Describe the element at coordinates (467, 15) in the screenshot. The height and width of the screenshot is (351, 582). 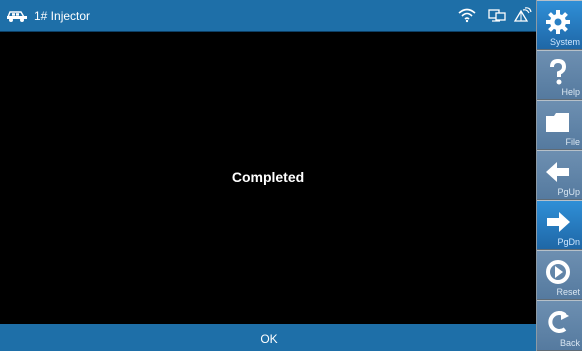
I see `wifi-icon` at that location.